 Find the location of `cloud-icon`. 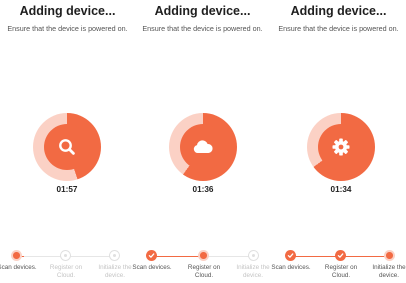

cloud-icon is located at coordinates (203, 146).